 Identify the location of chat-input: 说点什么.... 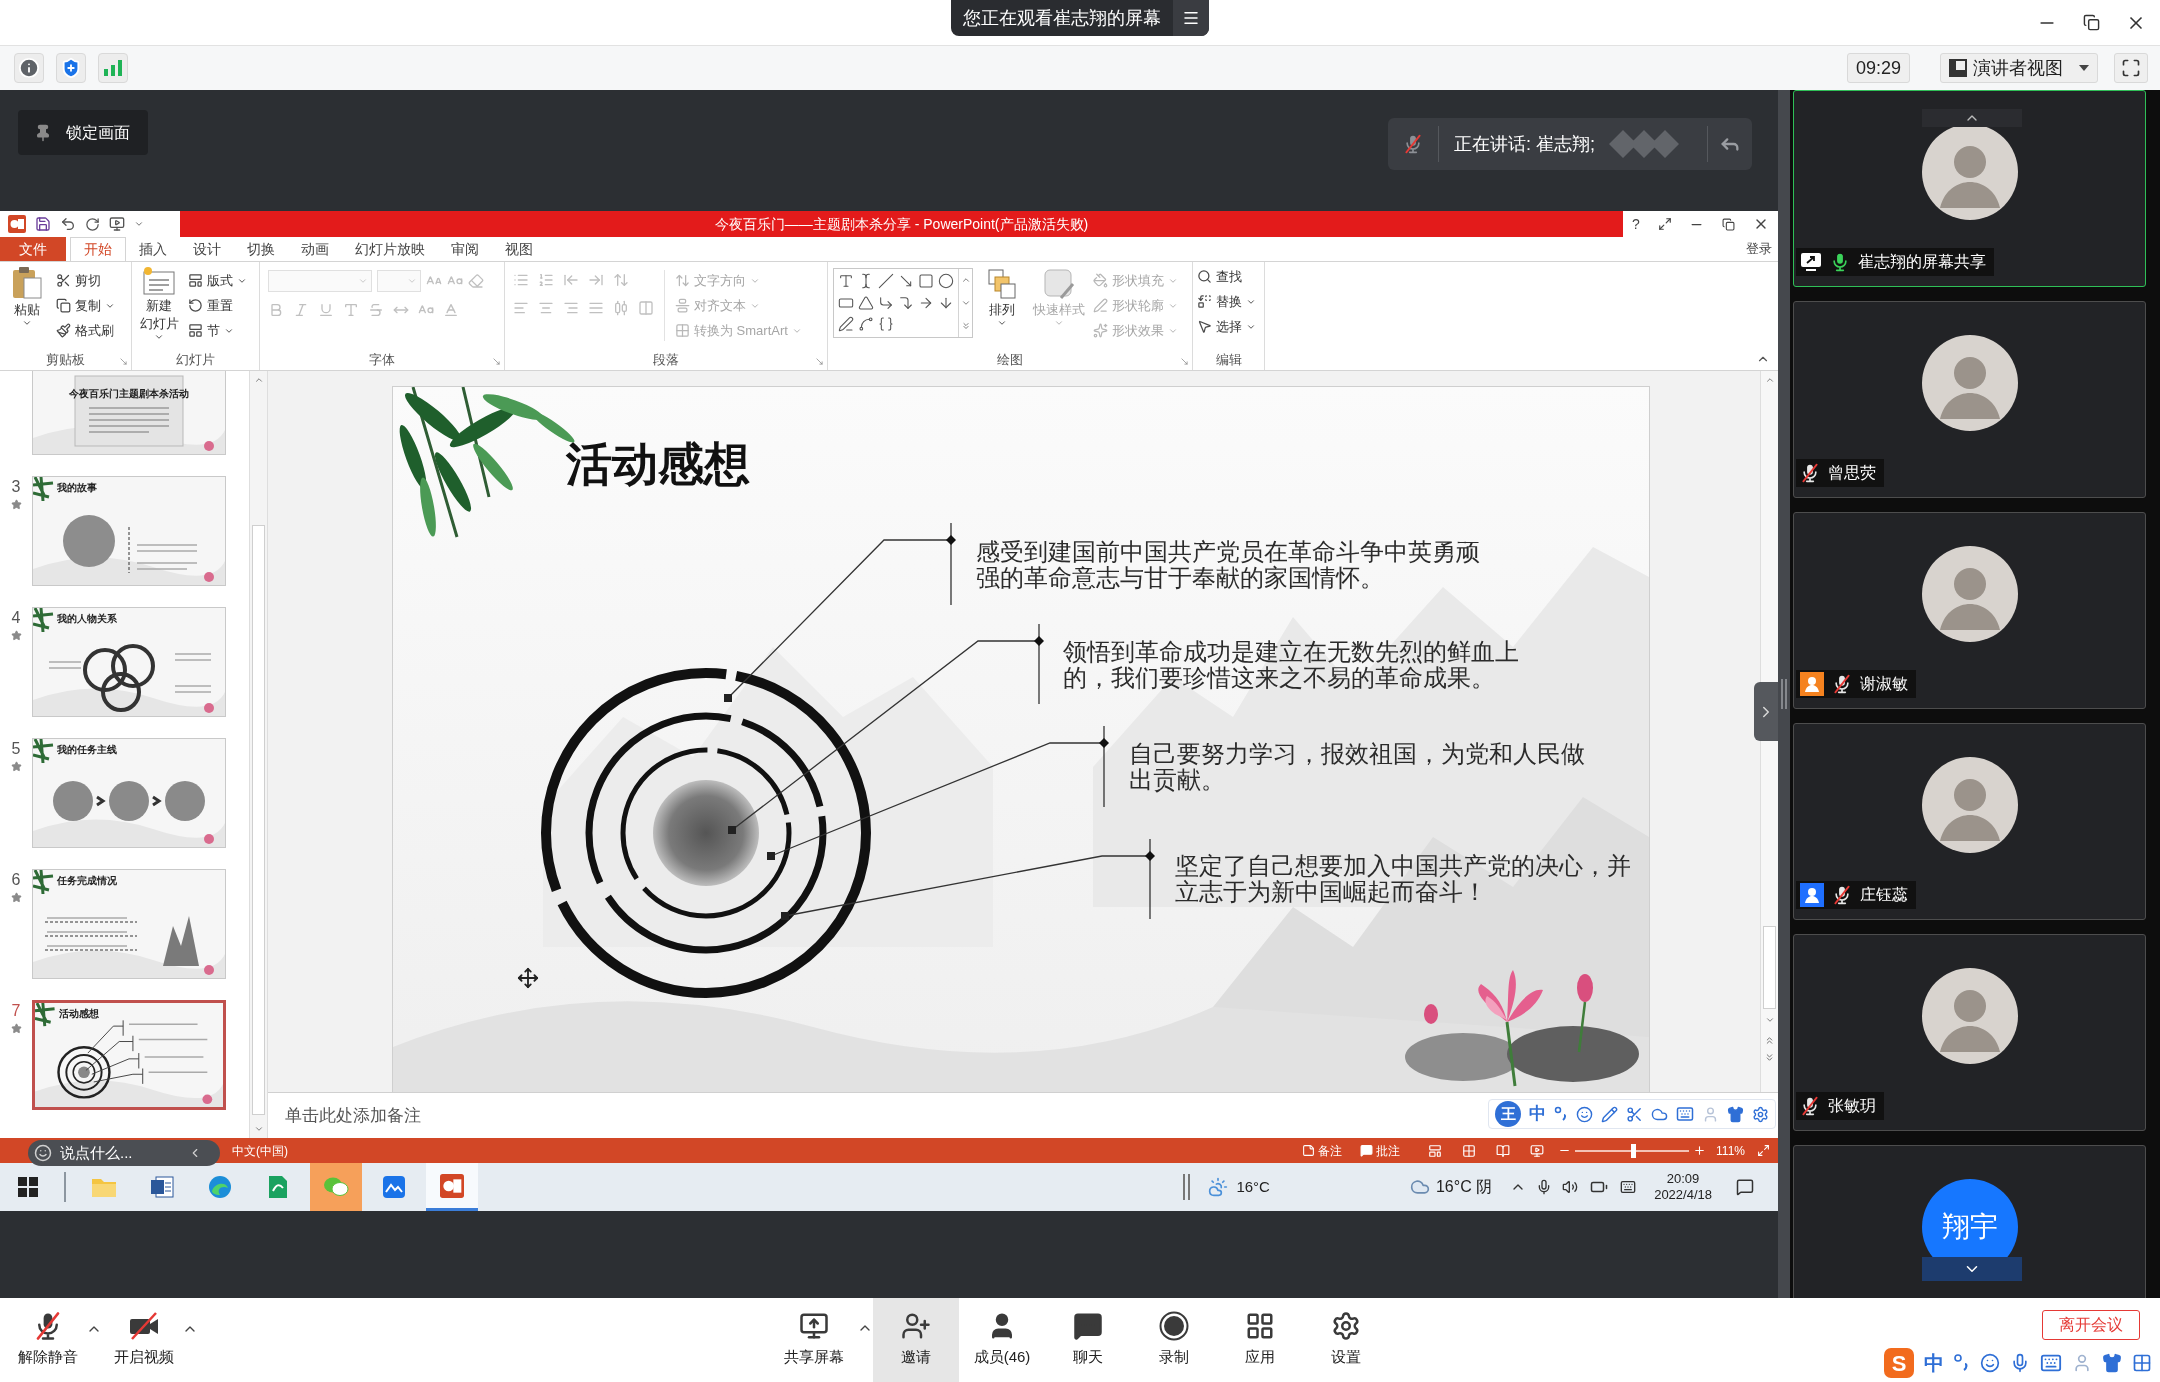
(120, 1153).